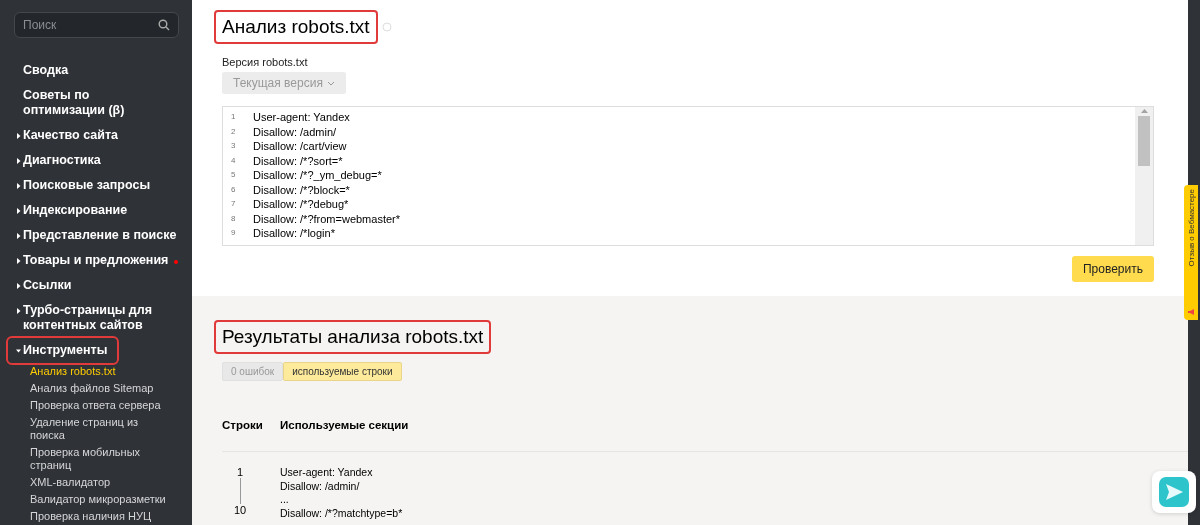  Describe the element at coordinates (100, 235) in the screenshot. I see `sidebar-item: Представление в поиске` at that location.